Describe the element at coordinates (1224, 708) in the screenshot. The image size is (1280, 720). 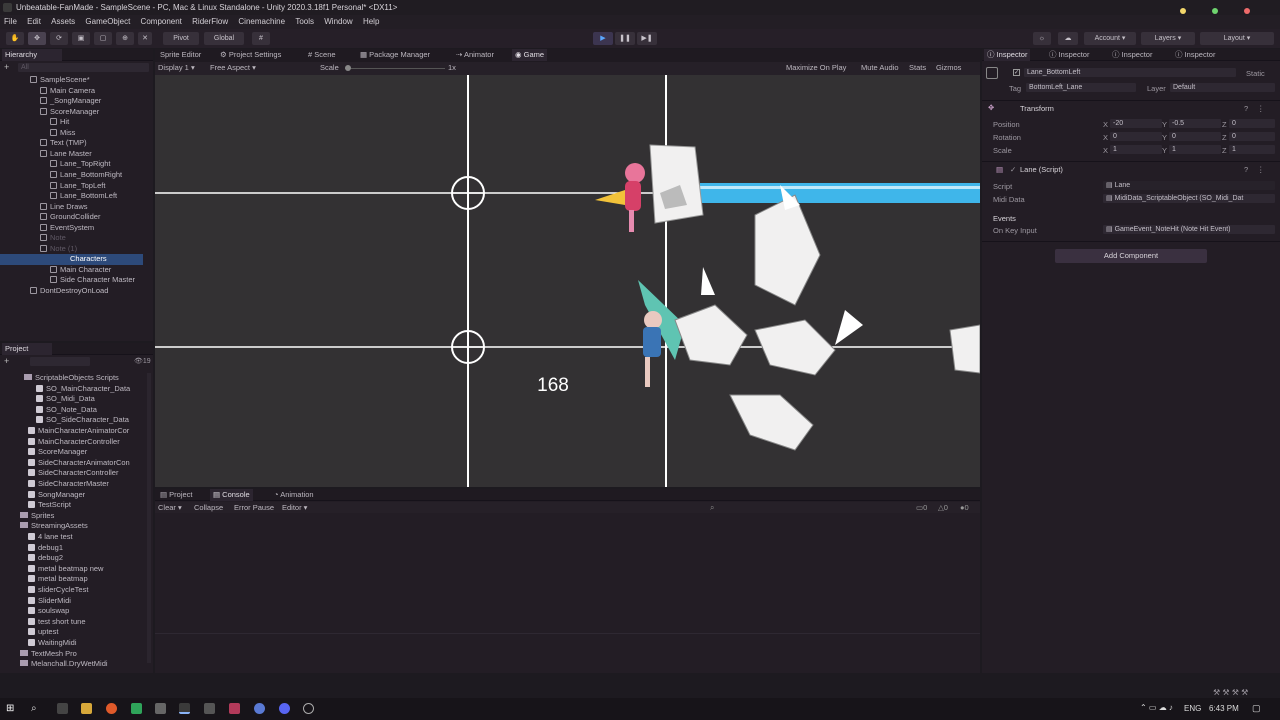
I see `clock: 6:43 PM` at that location.